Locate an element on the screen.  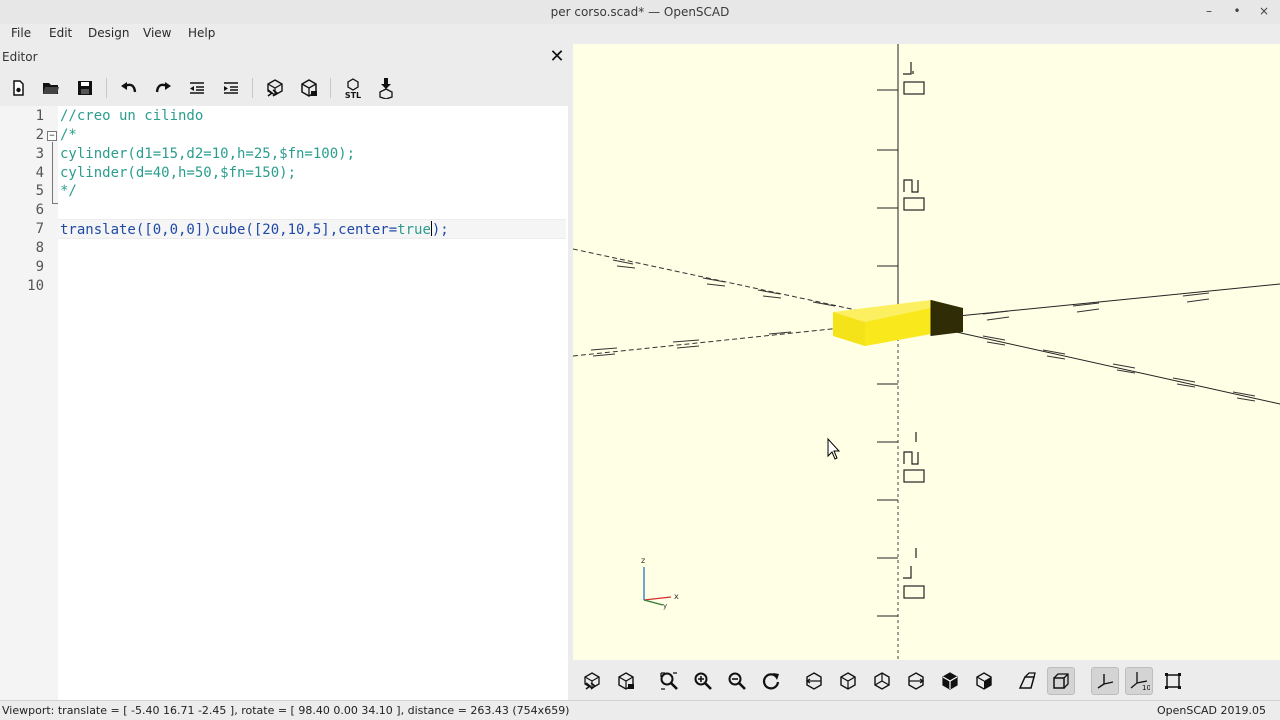
view-all-icon is located at coordinates (669, 681).